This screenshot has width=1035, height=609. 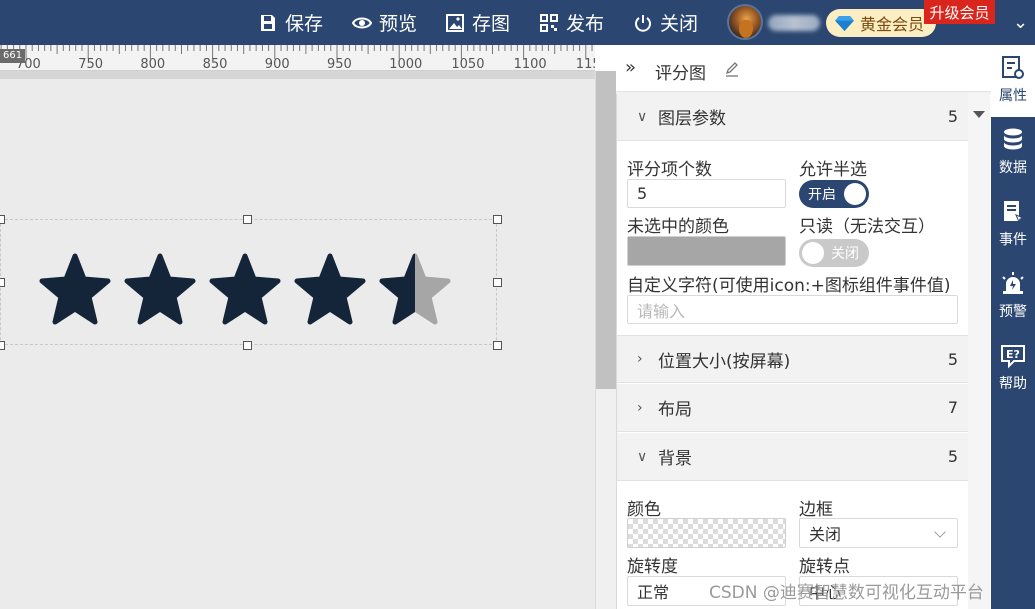 What do you see at coordinates (1013, 240) in the screenshot?
I see `nav-label: 事件` at bounding box center [1013, 240].